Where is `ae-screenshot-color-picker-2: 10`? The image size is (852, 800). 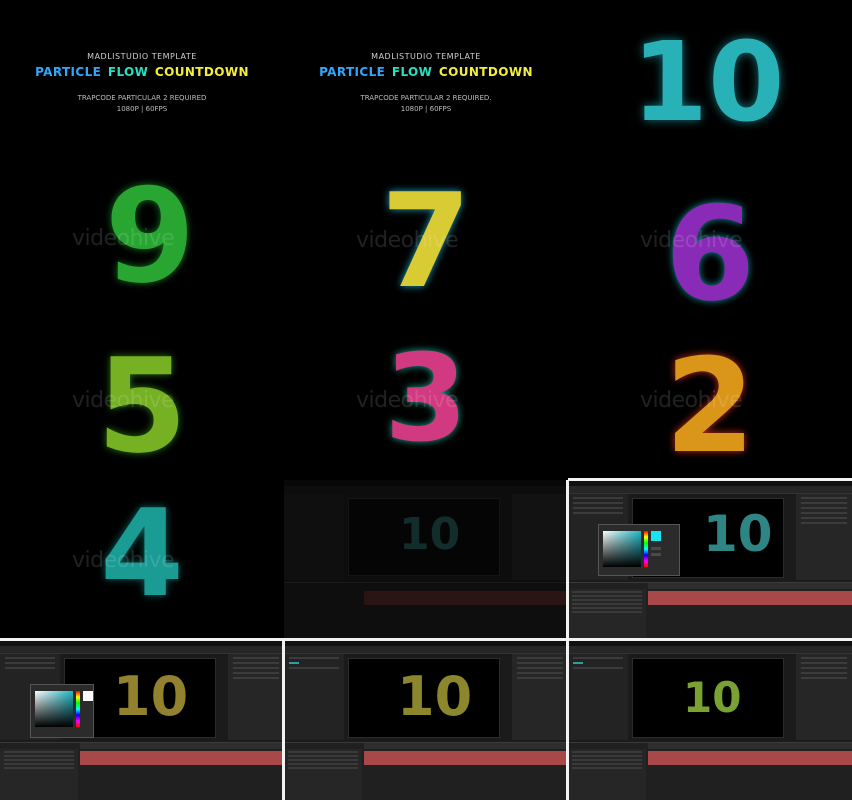
ae-screenshot-color-picker-2: 10 is located at coordinates (142, 720).